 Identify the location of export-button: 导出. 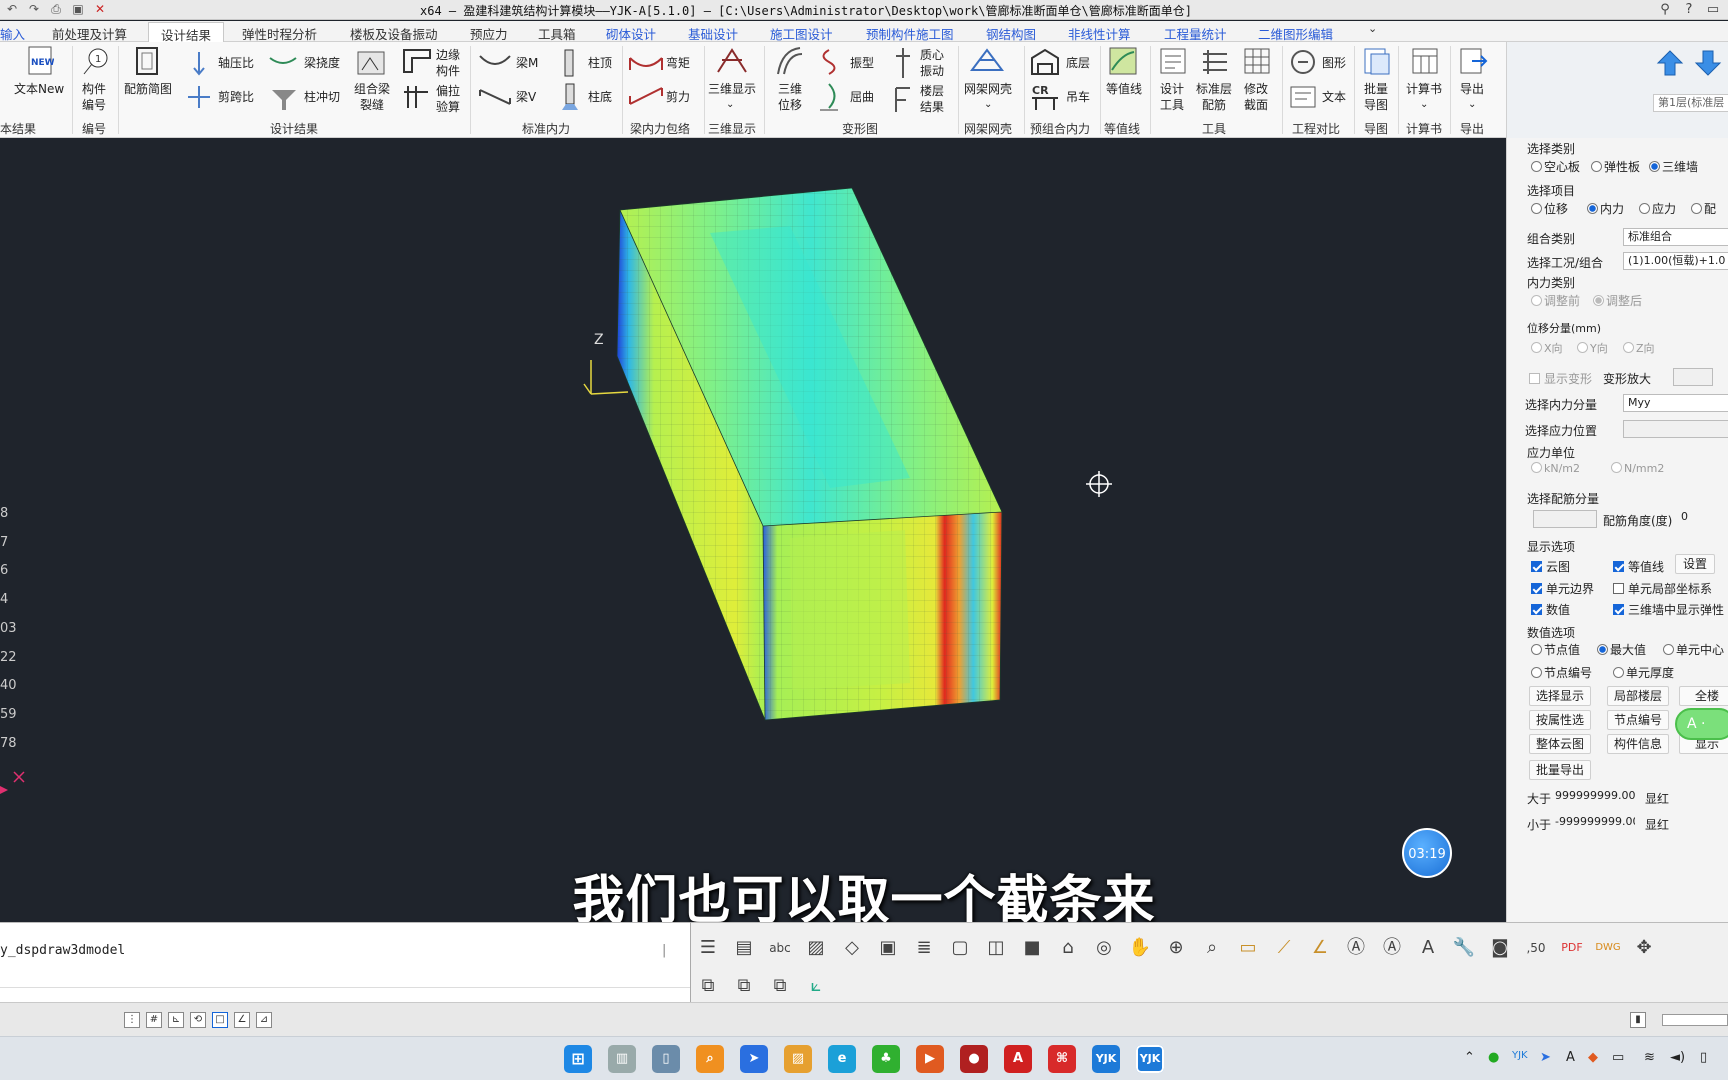
(1472, 89).